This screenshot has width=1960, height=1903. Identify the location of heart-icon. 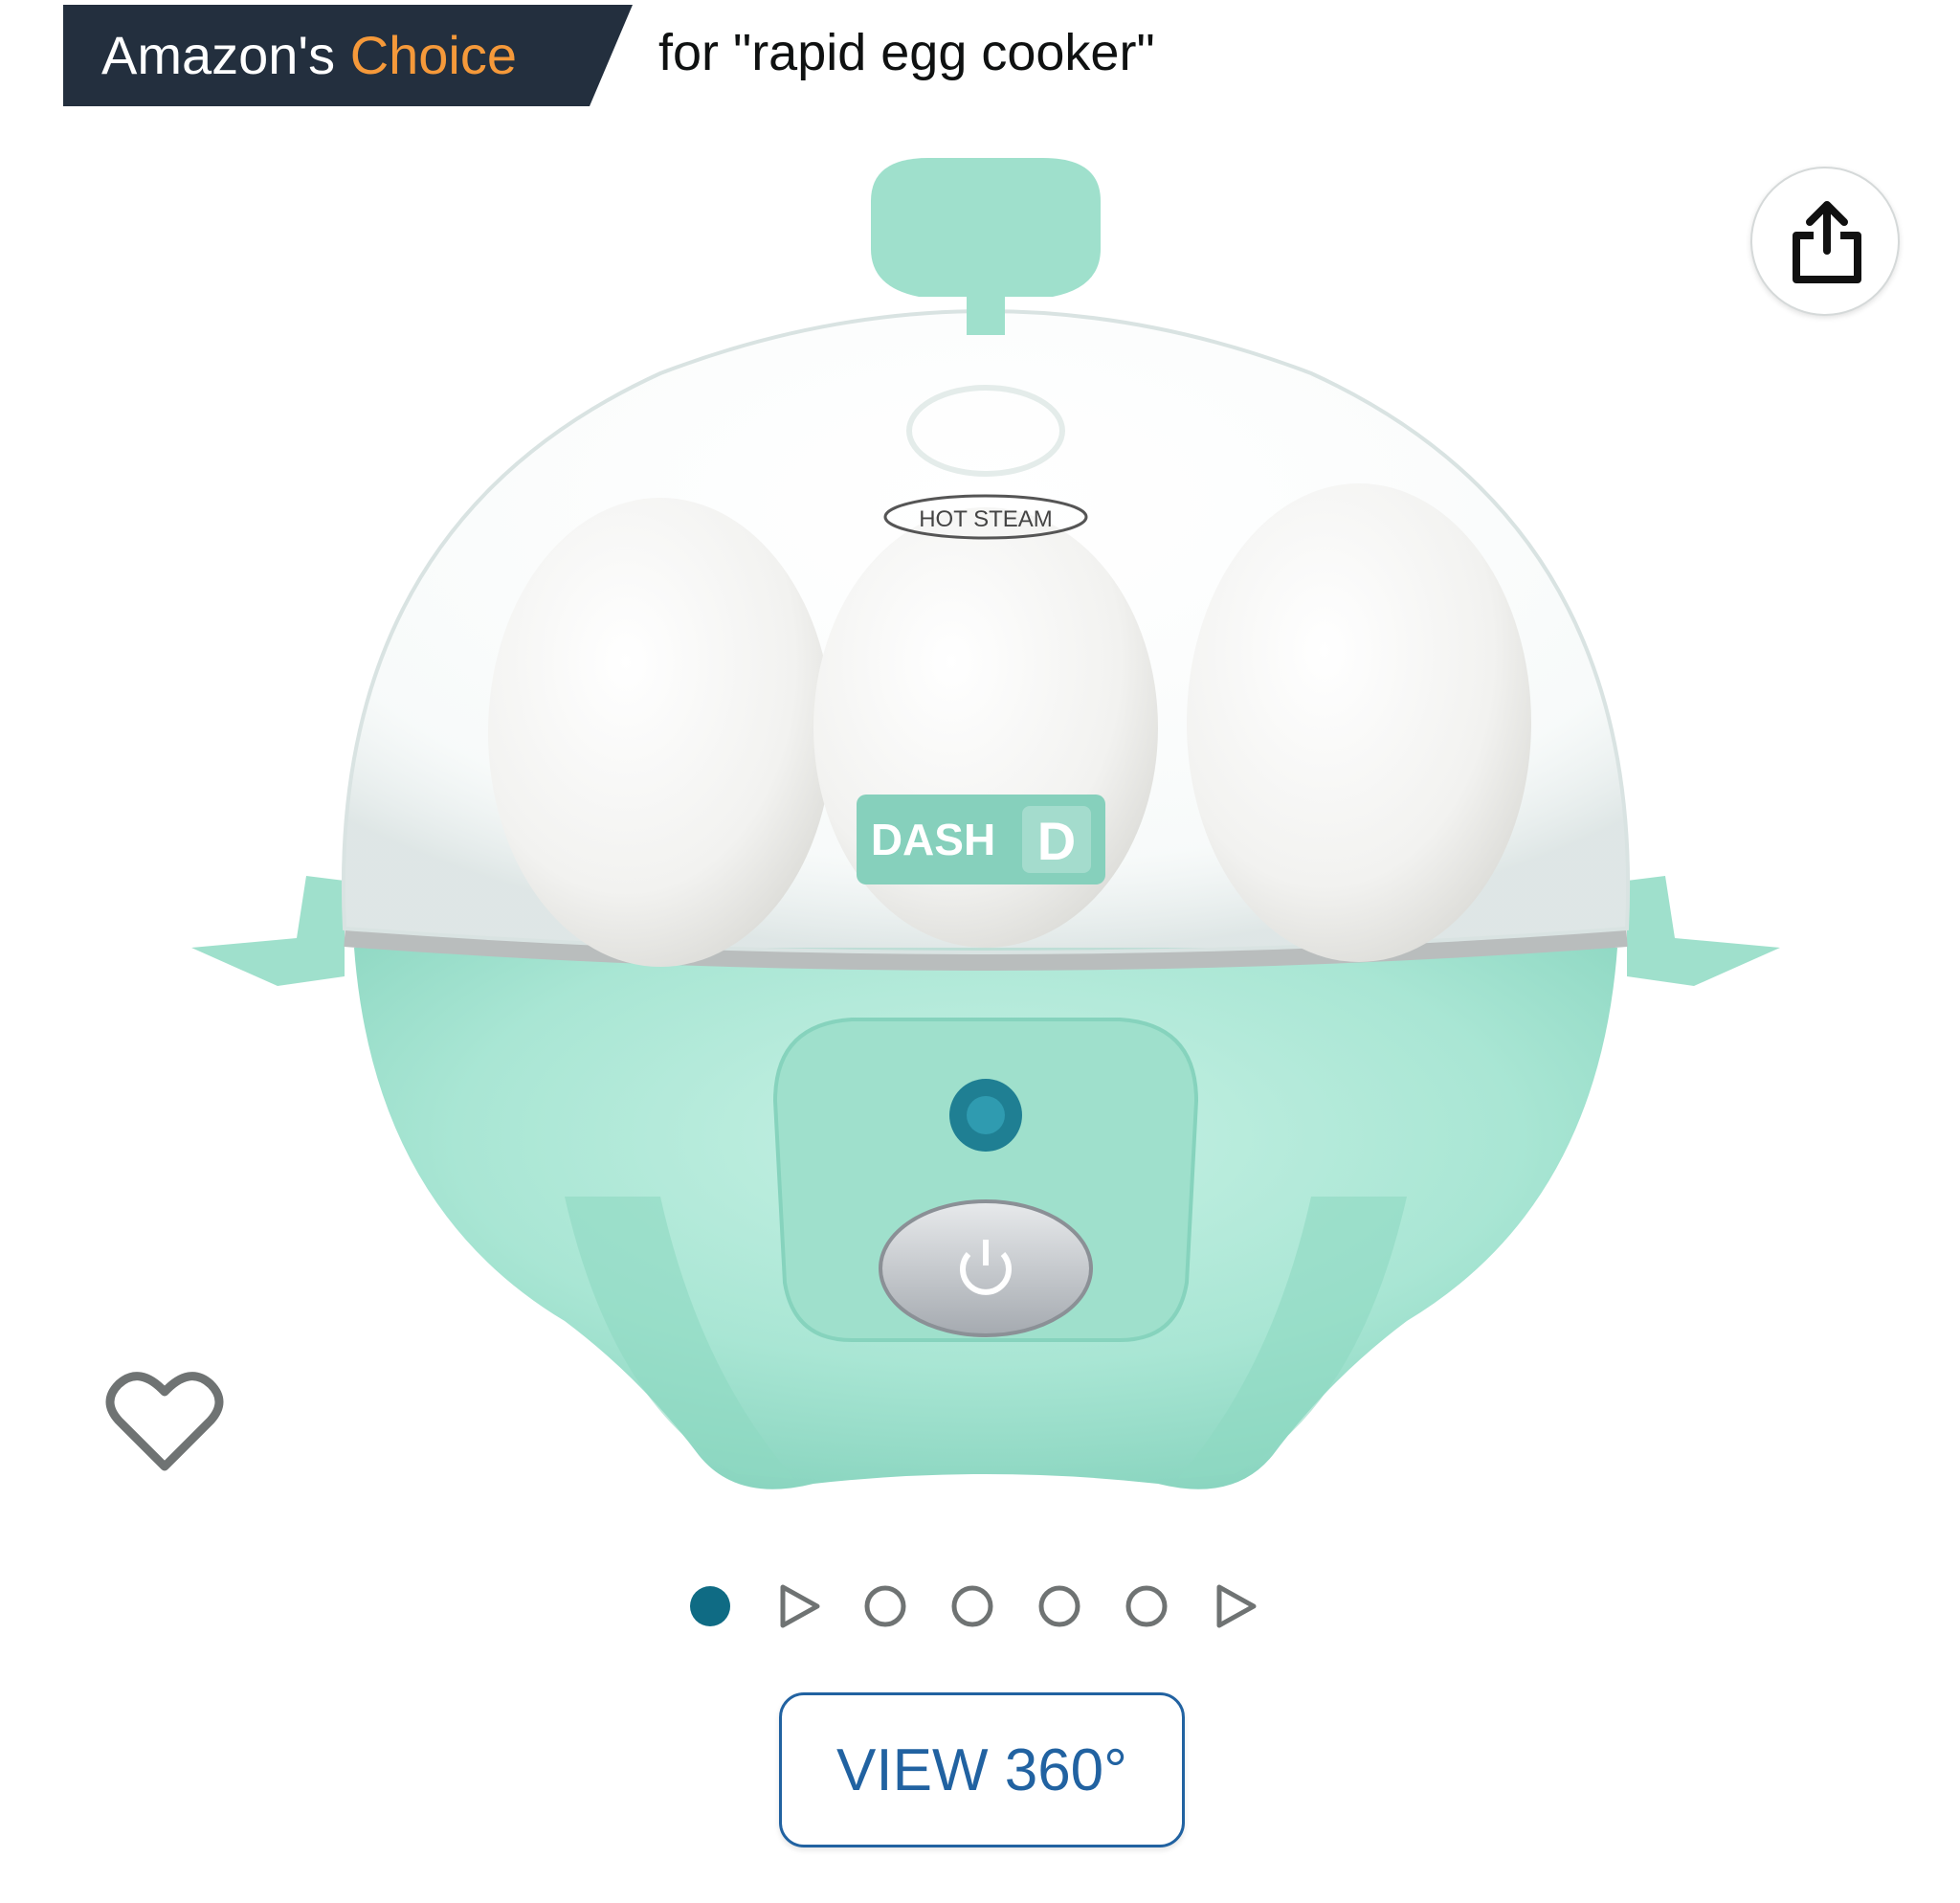
(164, 1421).